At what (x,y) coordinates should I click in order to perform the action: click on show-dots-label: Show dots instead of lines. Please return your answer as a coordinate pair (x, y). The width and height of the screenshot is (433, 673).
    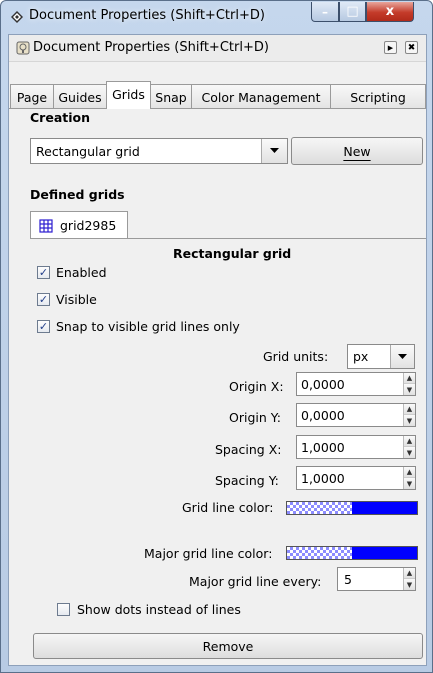
    Looking at the image, I should click on (159, 609).